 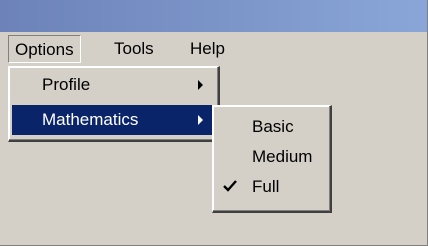 I want to click on title-bar, so click(x=213, y=16).